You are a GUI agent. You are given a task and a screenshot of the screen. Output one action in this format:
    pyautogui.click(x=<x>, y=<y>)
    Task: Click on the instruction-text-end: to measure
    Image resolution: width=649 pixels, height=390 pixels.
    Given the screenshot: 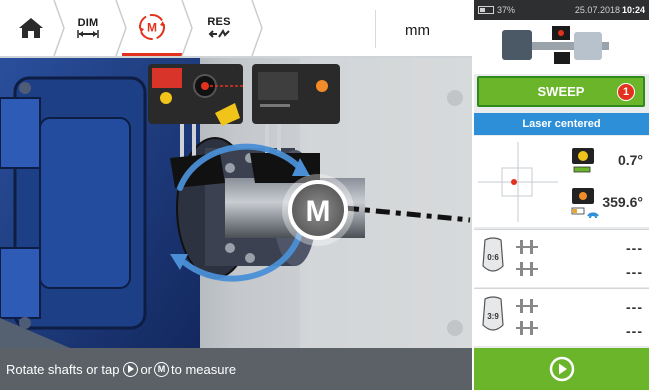 What is the action you would take?
    pyautogui.click(x=204, y=369)
    